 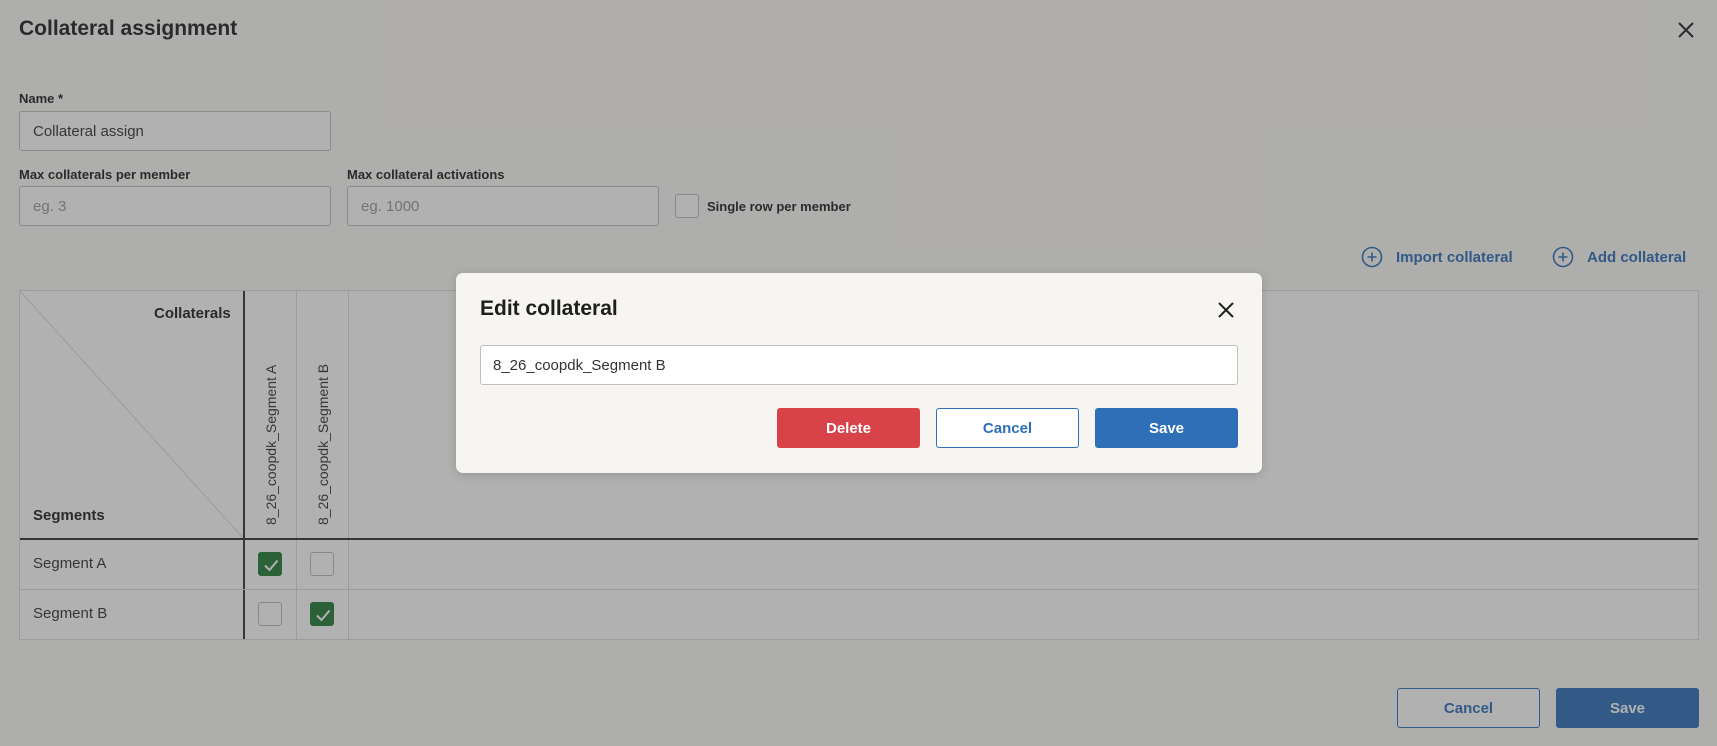 What do you see at coordinates (1007, 428) in the screenshot?
I see `dialog-cancel-button: Cancel` at bounding box center [1007, 428].